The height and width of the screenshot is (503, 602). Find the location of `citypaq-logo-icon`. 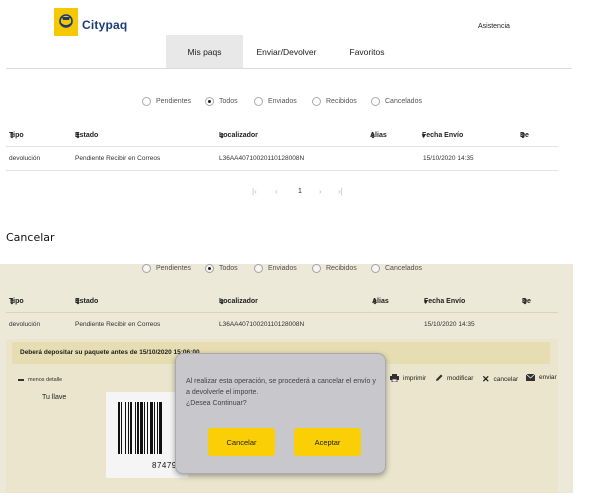

citypaq-logo-icon is located at coordinates (66, 22).